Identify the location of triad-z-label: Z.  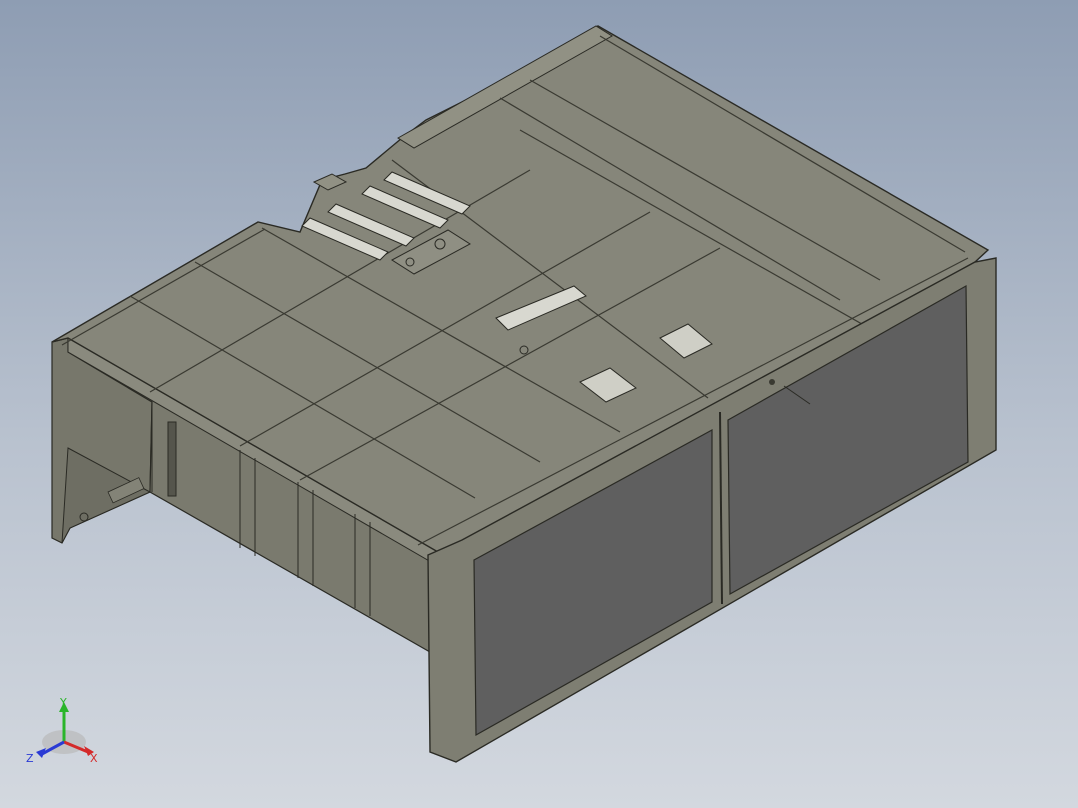
(30, 758).